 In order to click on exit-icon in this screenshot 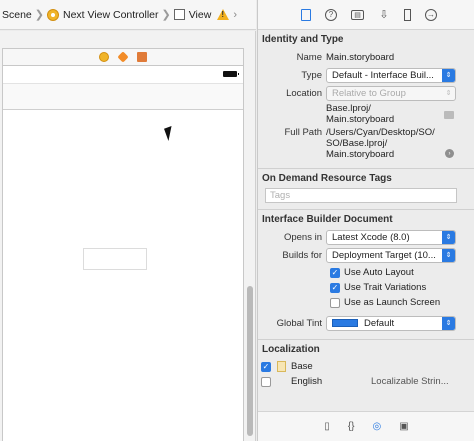, I will do `click(142, 57)`.